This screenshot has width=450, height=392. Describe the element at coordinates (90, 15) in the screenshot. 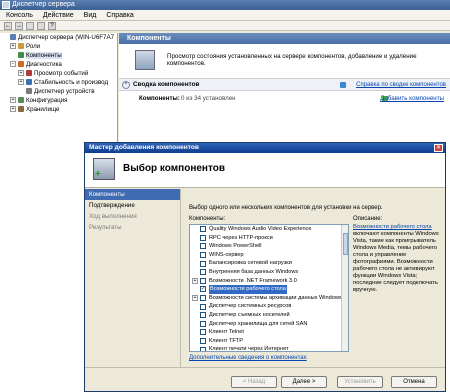

I see `menu-view: Вид` at that location.